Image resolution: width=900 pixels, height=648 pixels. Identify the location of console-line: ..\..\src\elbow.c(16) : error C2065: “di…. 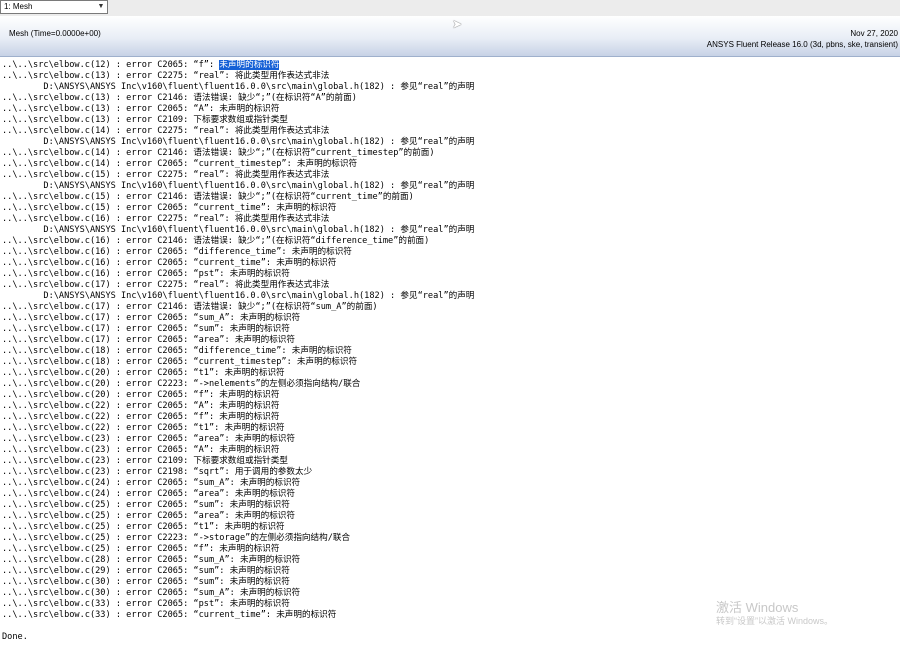
(451, 252).